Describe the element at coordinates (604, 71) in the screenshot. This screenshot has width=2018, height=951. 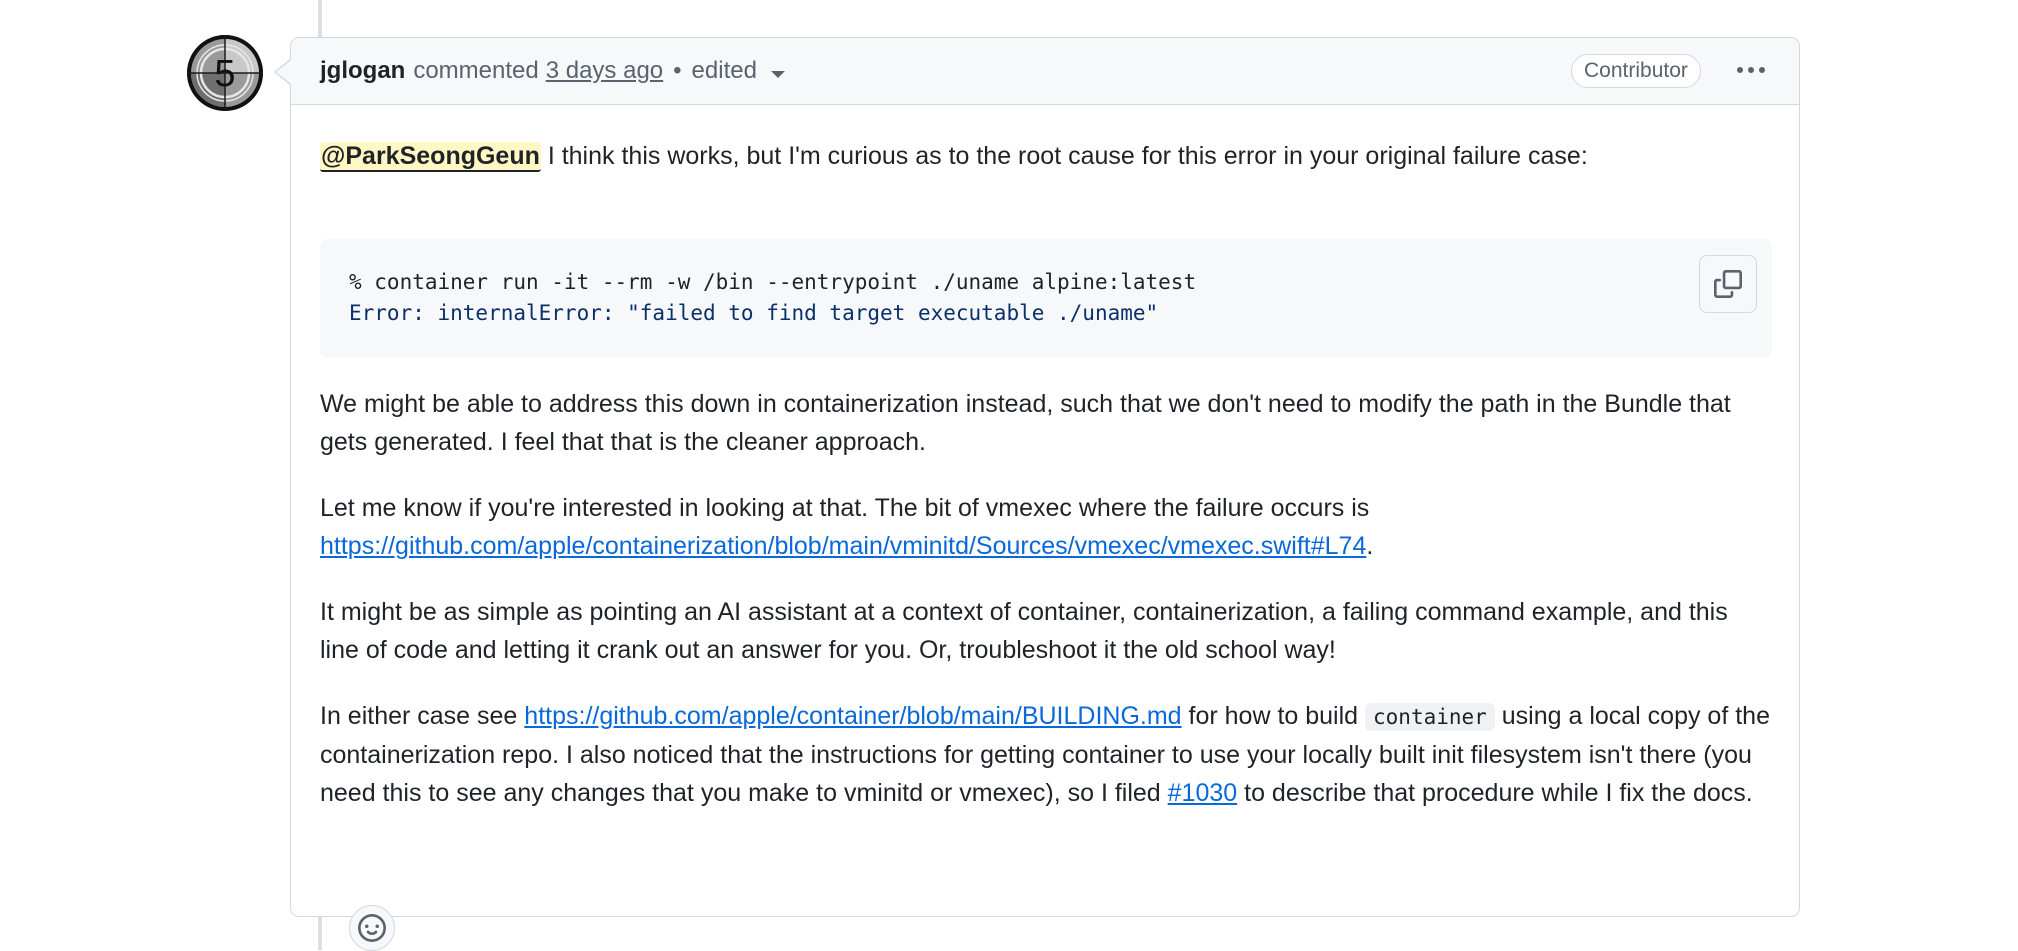
I see `timestamp-link: 3 days ago` at that location.